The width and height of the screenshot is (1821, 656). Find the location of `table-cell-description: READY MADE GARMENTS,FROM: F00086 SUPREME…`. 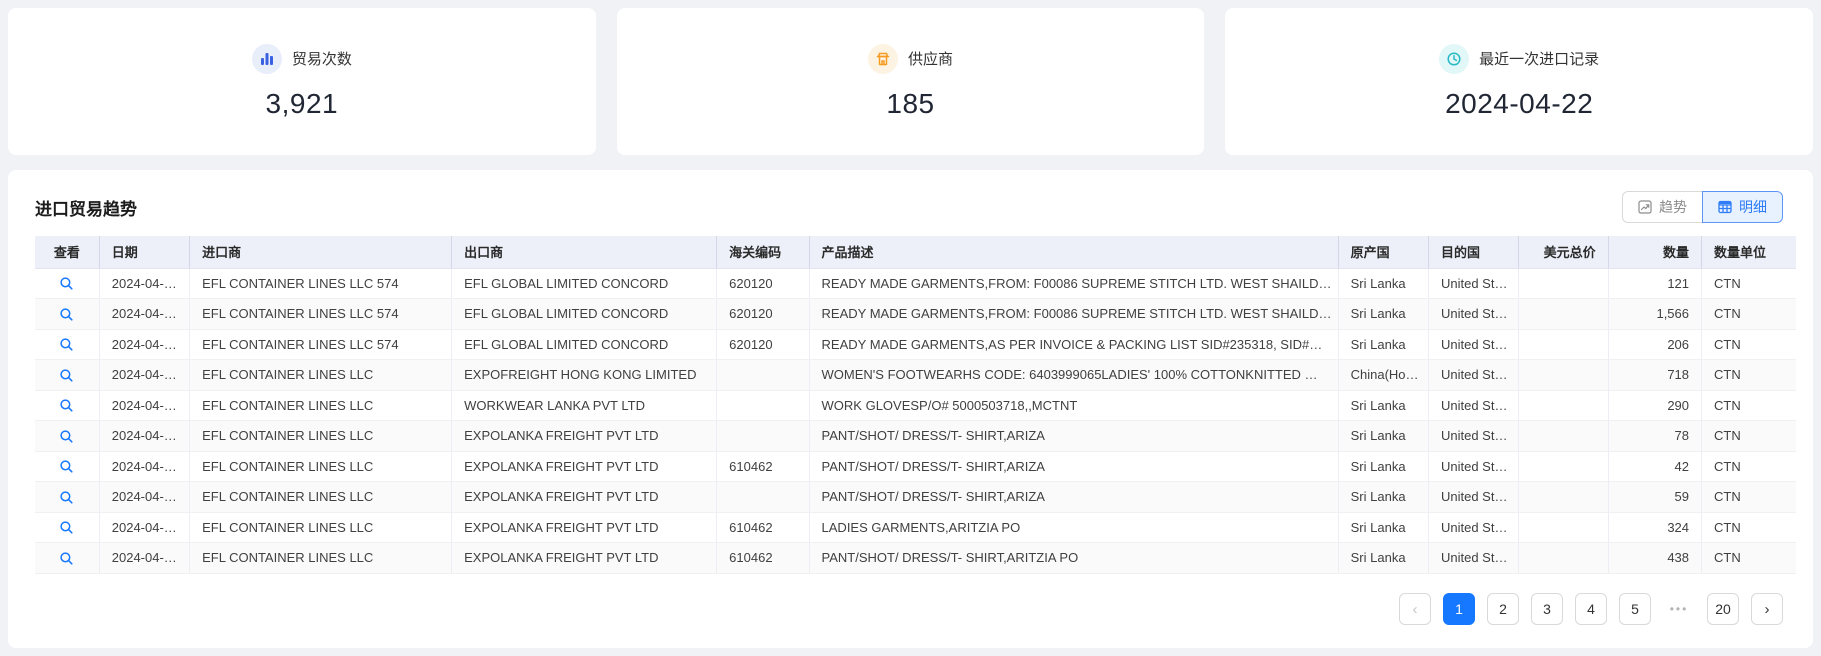

table-cell-description: READY MADE GARMENTS,FROM: F00086 SUPREME… is located at coordinates (1074, 283).